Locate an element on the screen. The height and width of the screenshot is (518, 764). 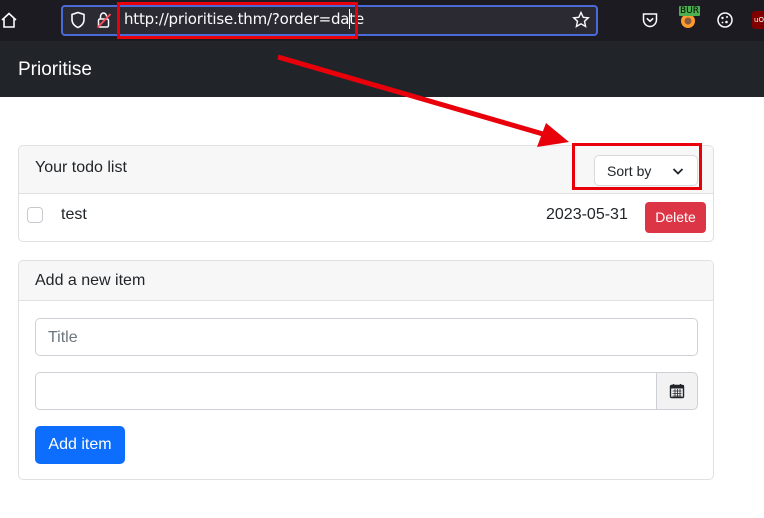
annotation-arrow is located at coordinates (423, 100).